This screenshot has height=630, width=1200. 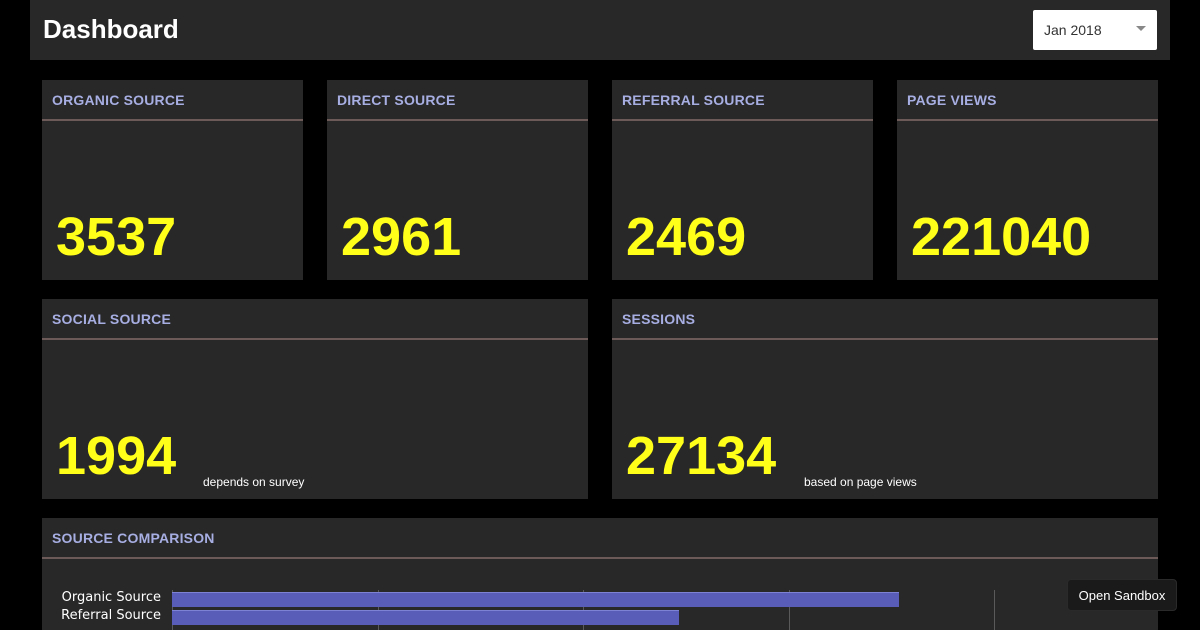 I want to click on card-title: SOCIAL SOURCE, so click(x=112, y=319).